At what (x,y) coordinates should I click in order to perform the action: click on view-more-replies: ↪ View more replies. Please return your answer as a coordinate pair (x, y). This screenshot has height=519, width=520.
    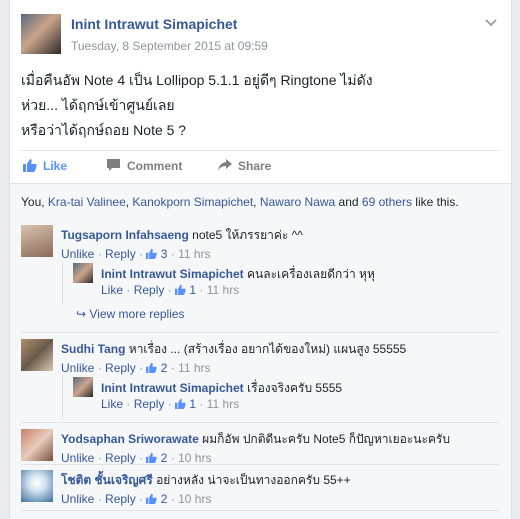
    Looking at the image, I should click on (130, 314).